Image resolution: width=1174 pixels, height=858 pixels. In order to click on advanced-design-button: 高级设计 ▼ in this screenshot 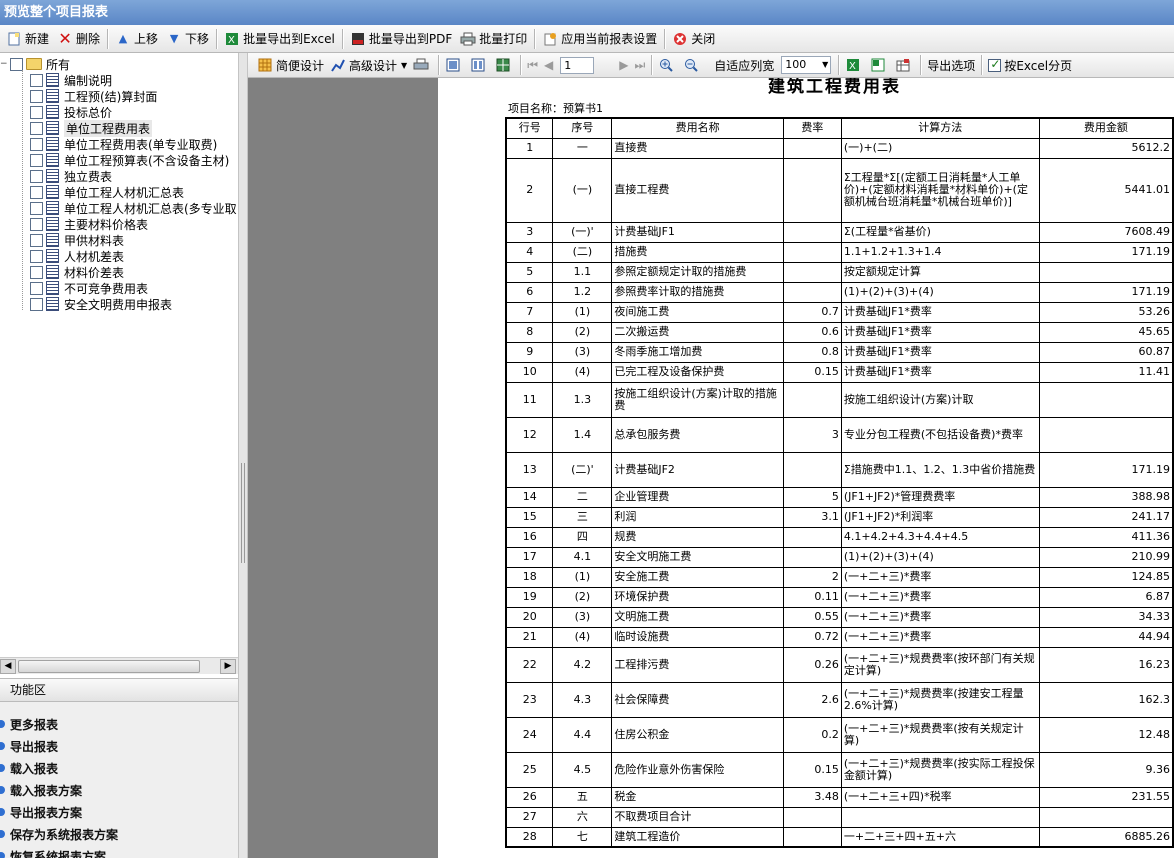, I will do `click(368, 65)`.